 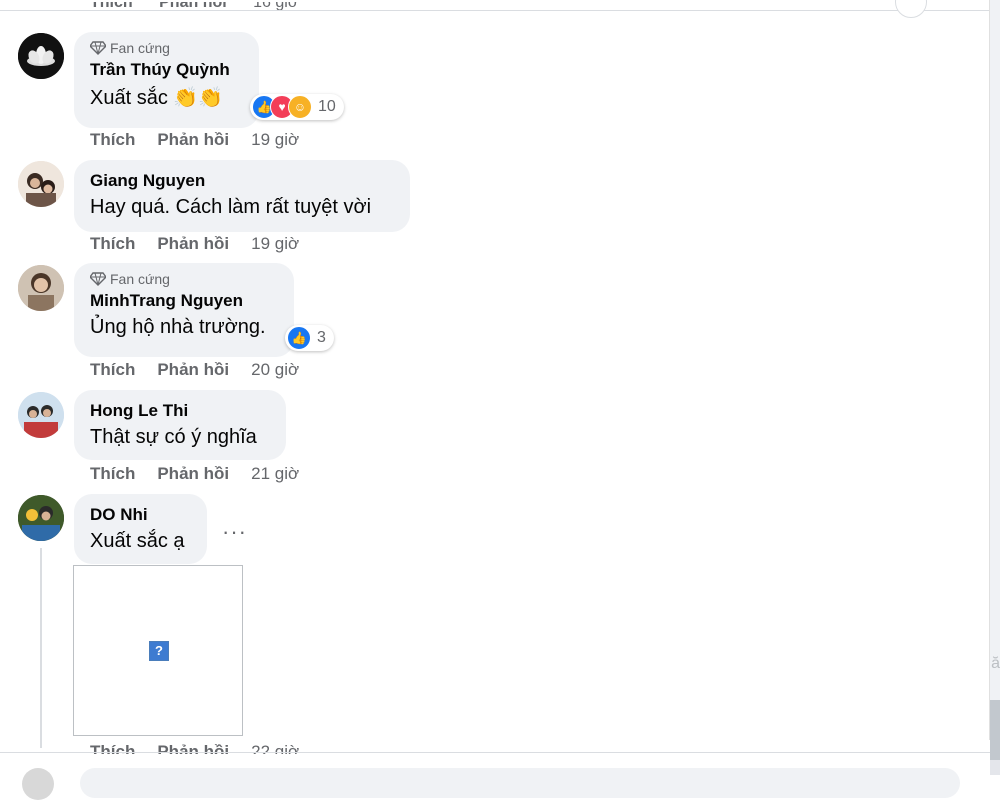 I want to click on care-icon: ☺, so click(x=300, y=107).